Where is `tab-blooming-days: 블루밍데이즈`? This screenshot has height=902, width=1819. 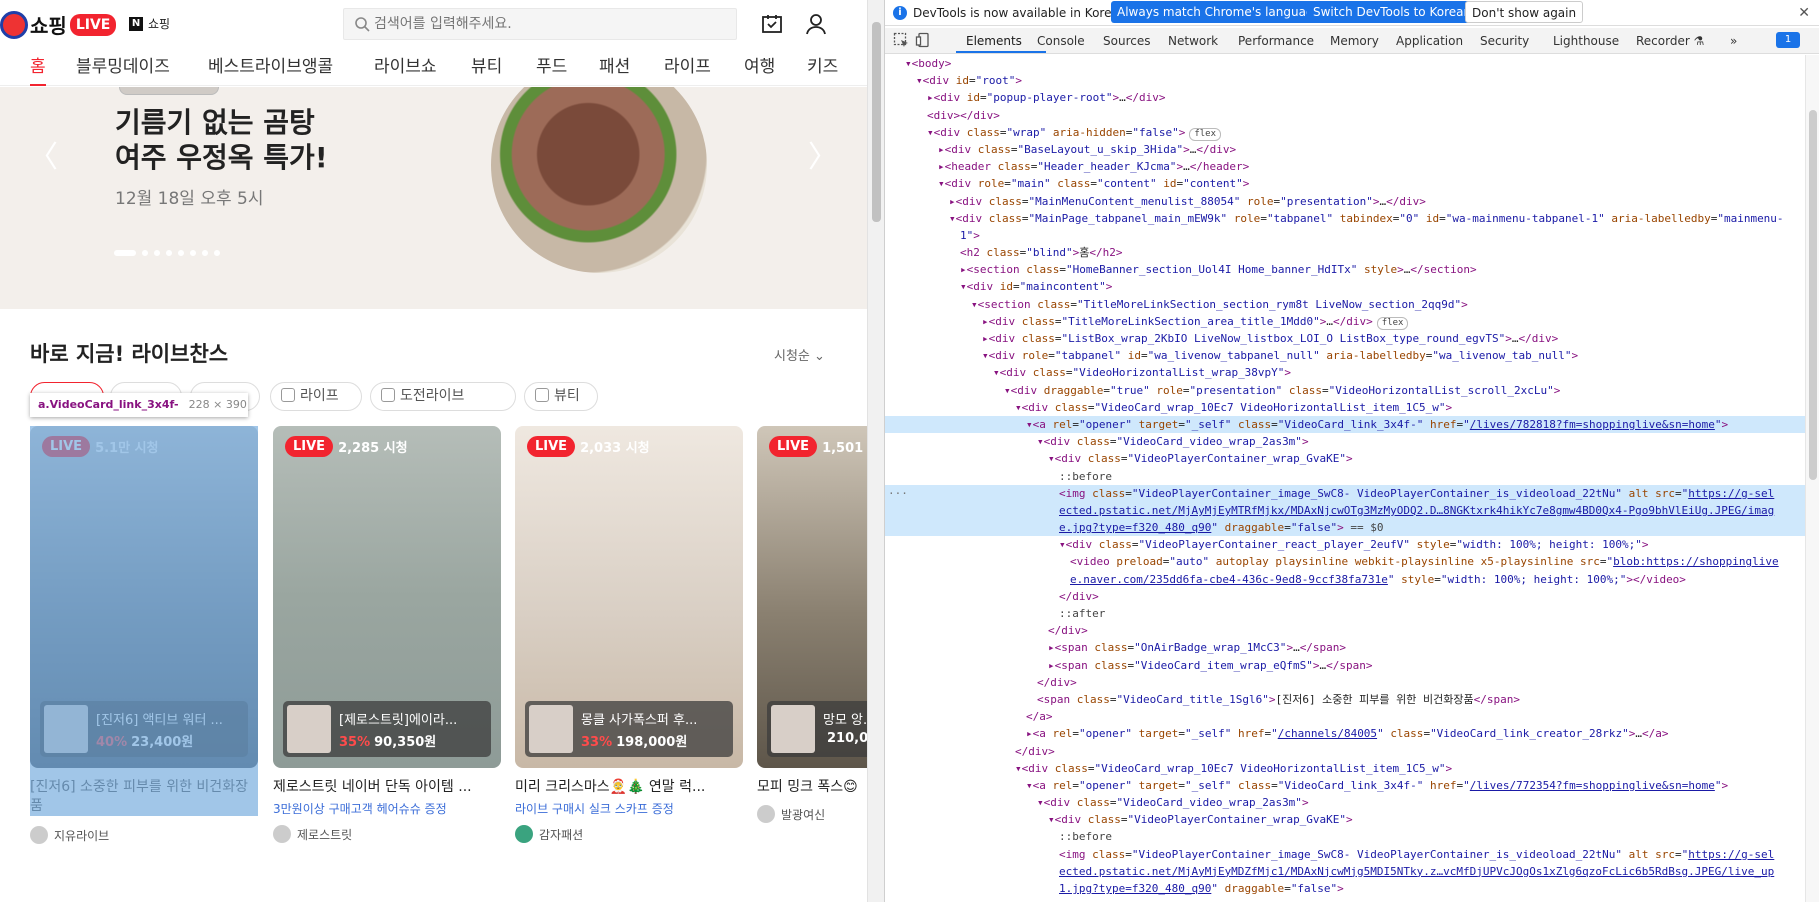 tab-blooming-days: 블루밍데이즈 is located at coordinates (123, 69).